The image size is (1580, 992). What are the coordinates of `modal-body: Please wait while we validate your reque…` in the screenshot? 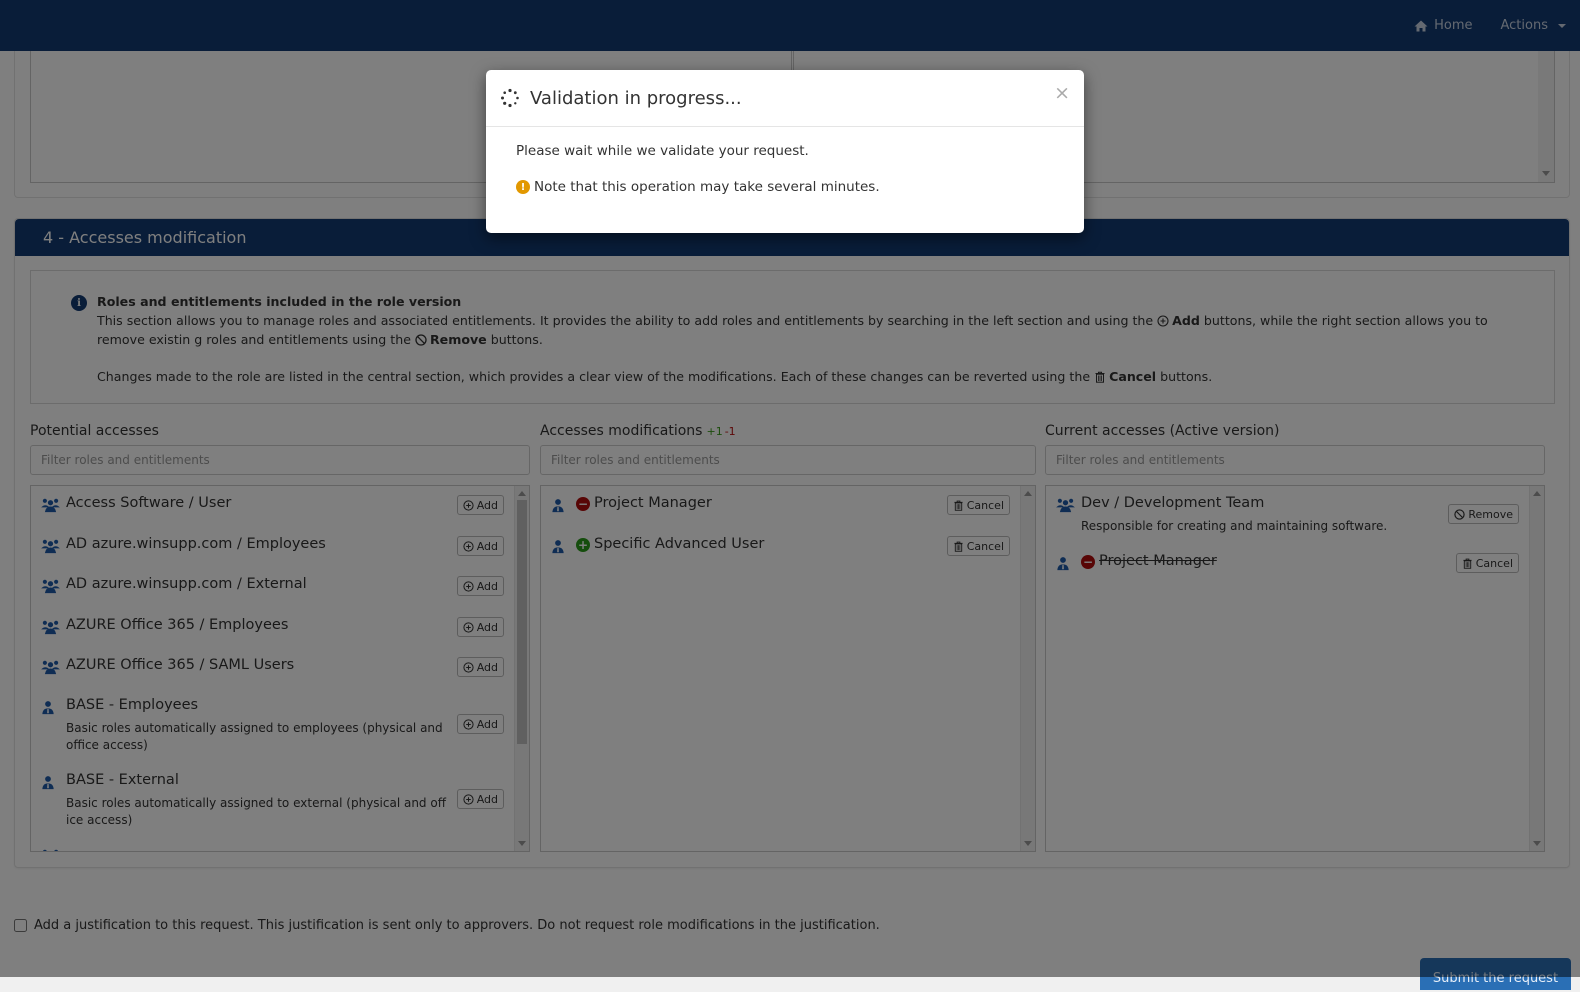 It's located at (785, 169).